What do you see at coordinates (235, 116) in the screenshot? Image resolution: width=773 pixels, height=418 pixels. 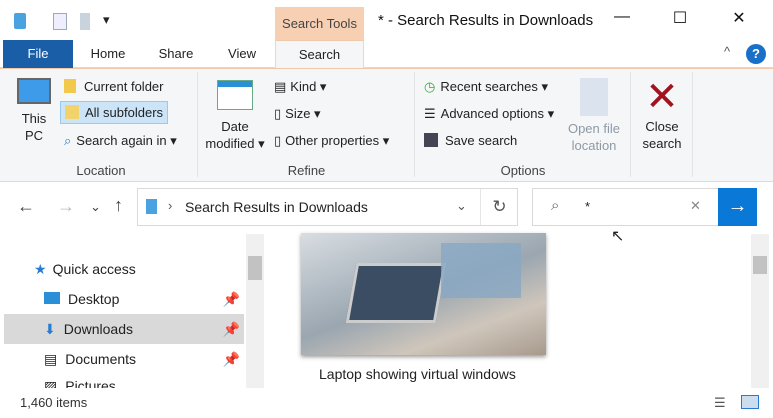 I see `date-modified-button: Date modified ▾` at bounding box center [235, 116].